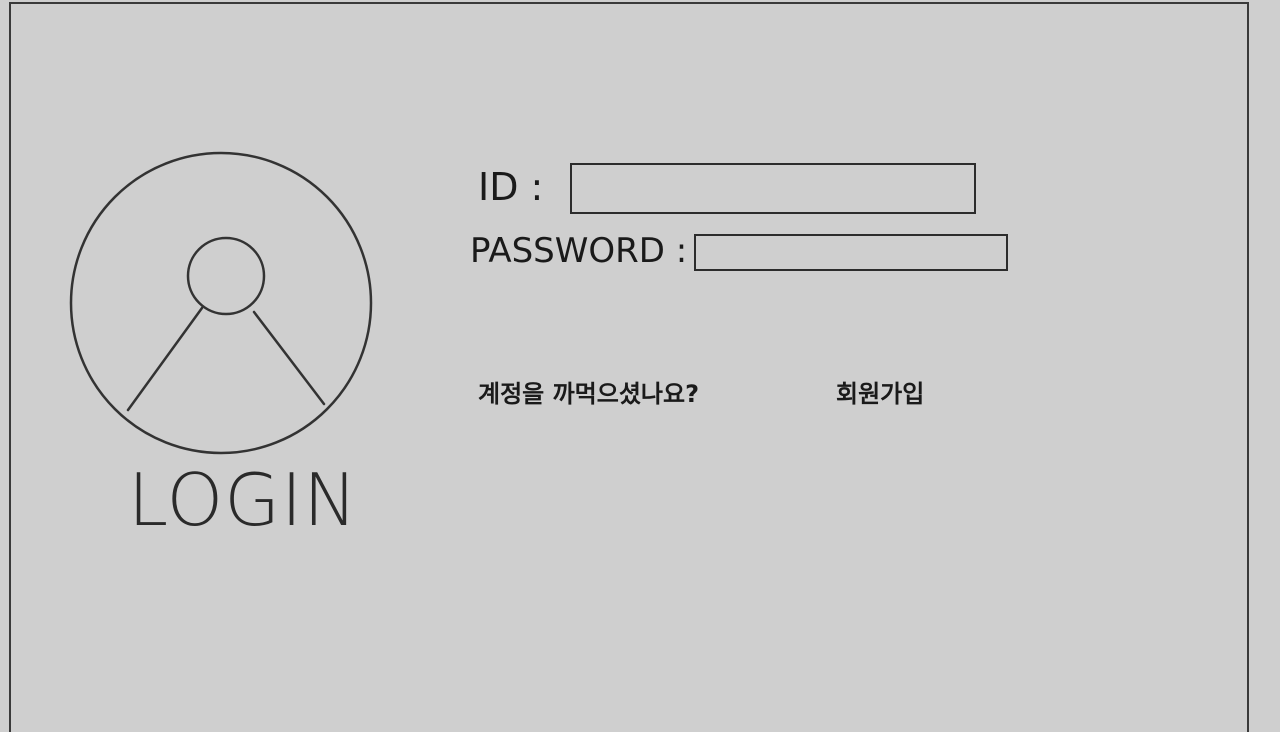 The image size is (1280, 732). Describe the element at coordinates (511, 187) in the screenshot. I see `id-label: ID :` at that location.